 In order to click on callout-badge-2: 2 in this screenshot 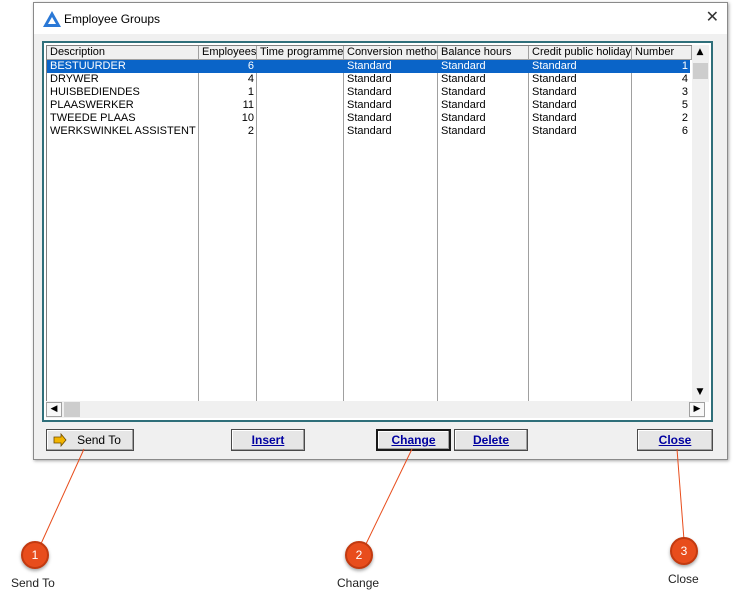, I will do `click(359, 555)`.